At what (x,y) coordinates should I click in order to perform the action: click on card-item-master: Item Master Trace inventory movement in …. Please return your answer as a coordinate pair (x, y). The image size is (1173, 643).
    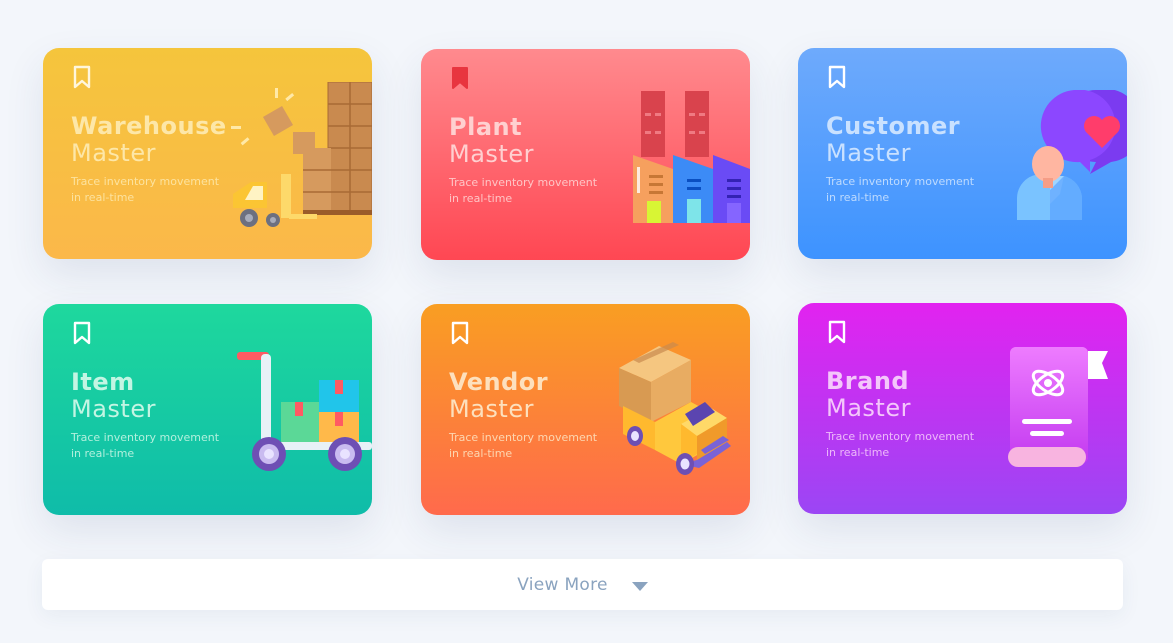
    Looking at the image, I should click on (207, 409).